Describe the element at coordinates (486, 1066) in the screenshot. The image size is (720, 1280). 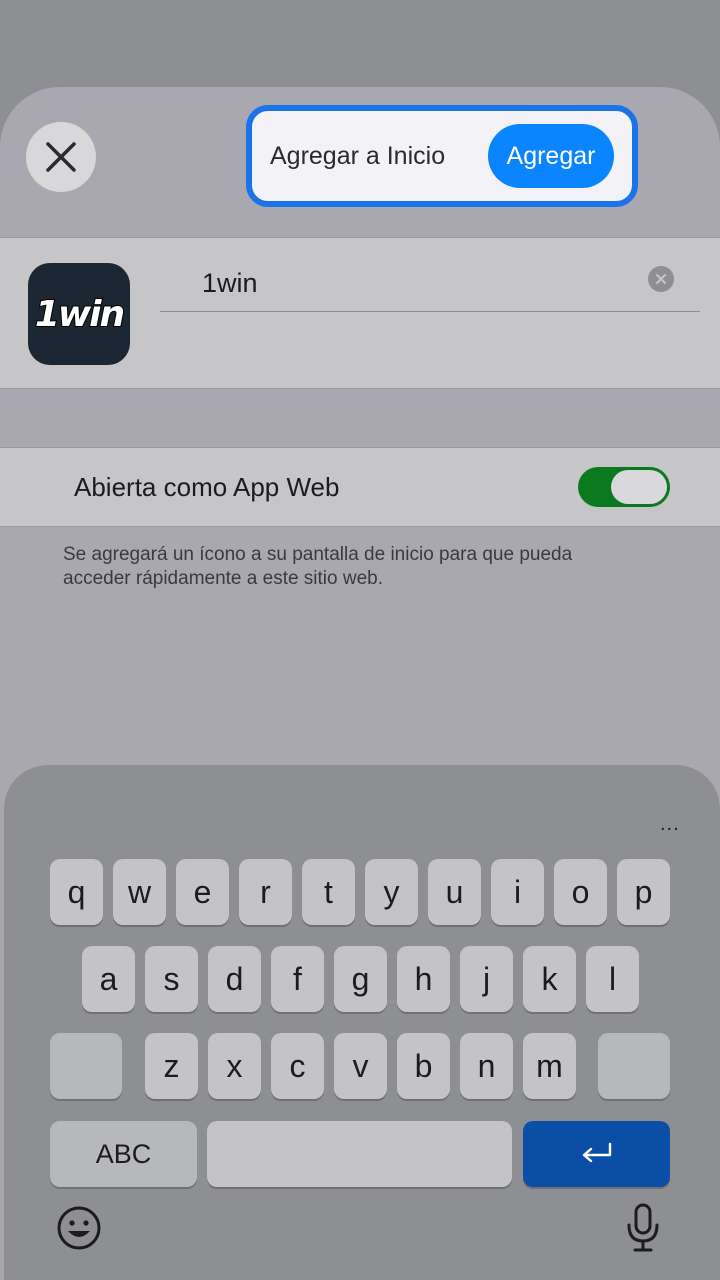
I see `key-n: n` at that location.